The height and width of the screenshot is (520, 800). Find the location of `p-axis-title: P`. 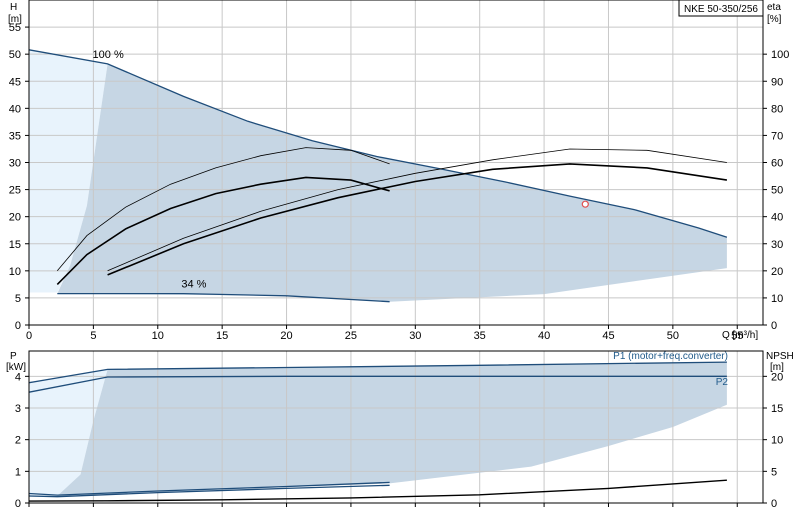

p-axis-title: P is located at coordinates (13, 356).